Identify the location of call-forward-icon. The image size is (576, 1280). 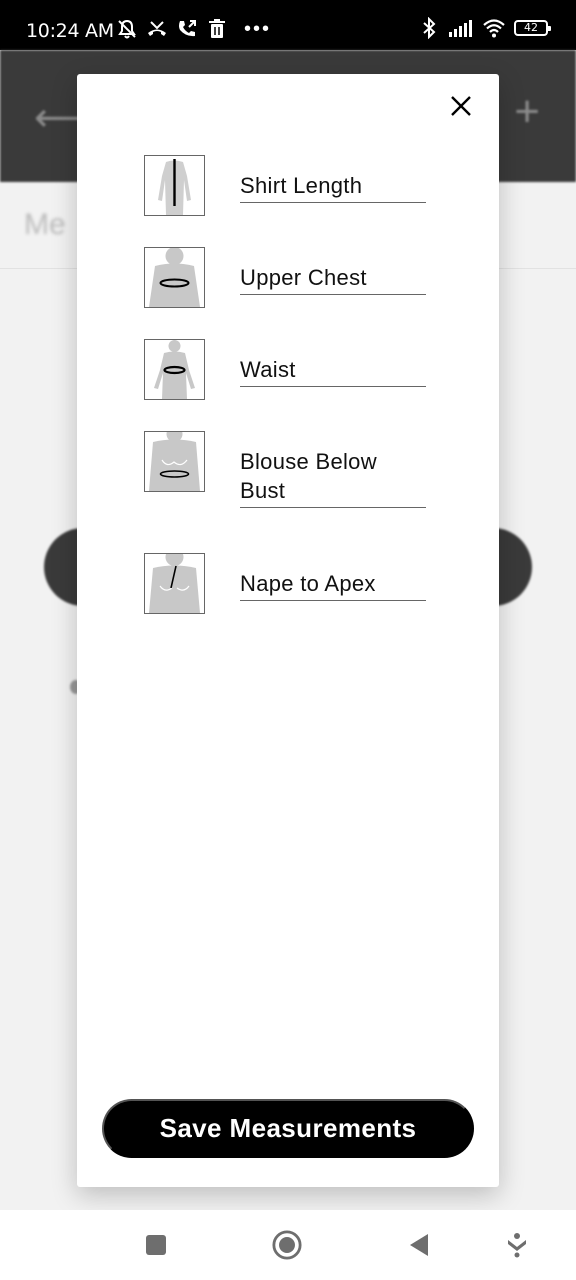
(187, 28).